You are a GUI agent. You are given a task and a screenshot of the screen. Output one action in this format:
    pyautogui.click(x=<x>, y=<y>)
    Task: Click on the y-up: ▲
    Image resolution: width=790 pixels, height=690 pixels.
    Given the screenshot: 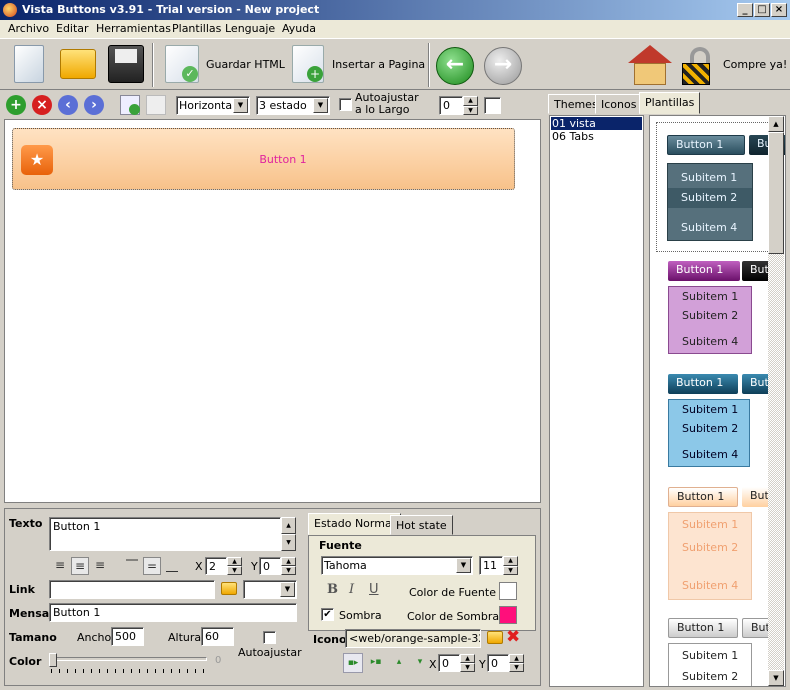 What is the action you would take?
    pyautogui.click(x=288, y=561)
    